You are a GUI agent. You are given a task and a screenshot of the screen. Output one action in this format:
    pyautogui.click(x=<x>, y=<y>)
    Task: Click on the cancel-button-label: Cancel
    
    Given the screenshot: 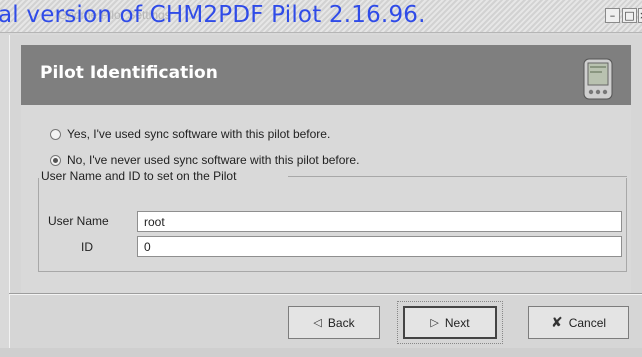 What is the action you would take?
    pyautogui.click(x=587, y=322)
    